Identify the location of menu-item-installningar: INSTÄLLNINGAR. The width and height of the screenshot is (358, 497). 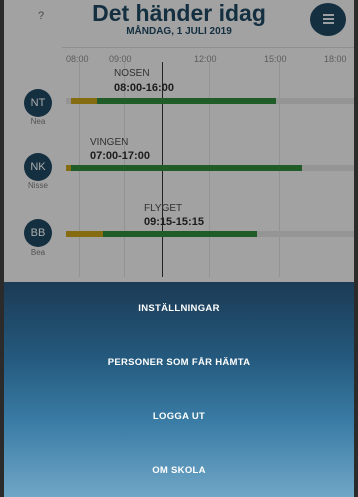
(179, 309).